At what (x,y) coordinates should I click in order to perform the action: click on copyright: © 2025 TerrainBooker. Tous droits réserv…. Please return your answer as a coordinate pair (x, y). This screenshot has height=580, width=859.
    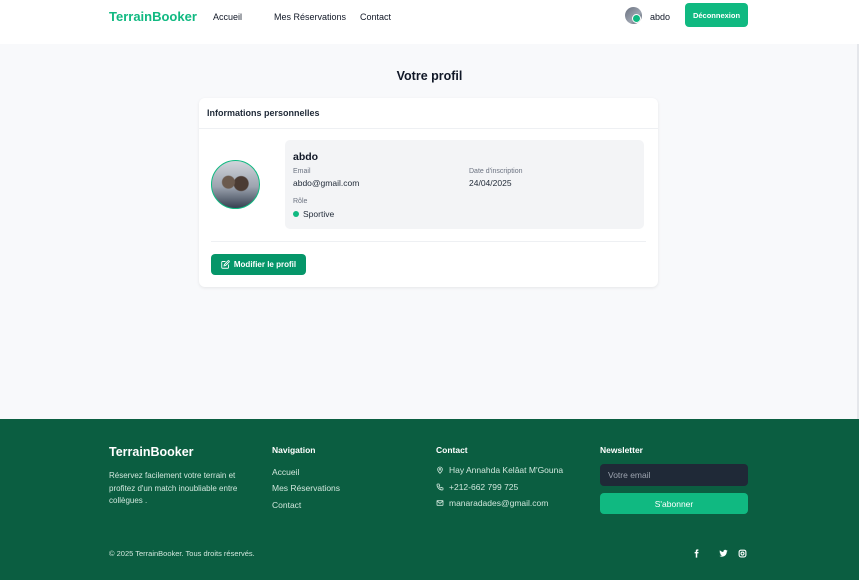
    Looking at the image, I should click on (182, 553).